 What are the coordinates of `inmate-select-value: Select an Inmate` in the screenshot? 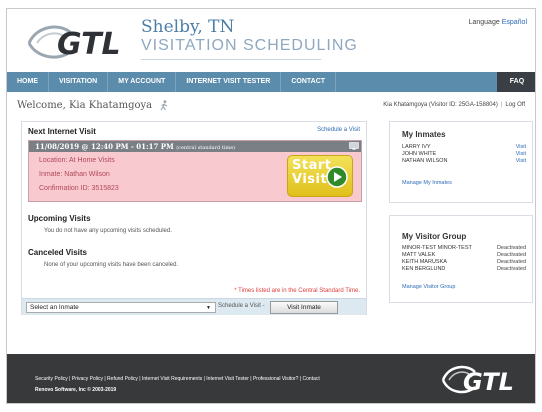 It's located at (54, 307).